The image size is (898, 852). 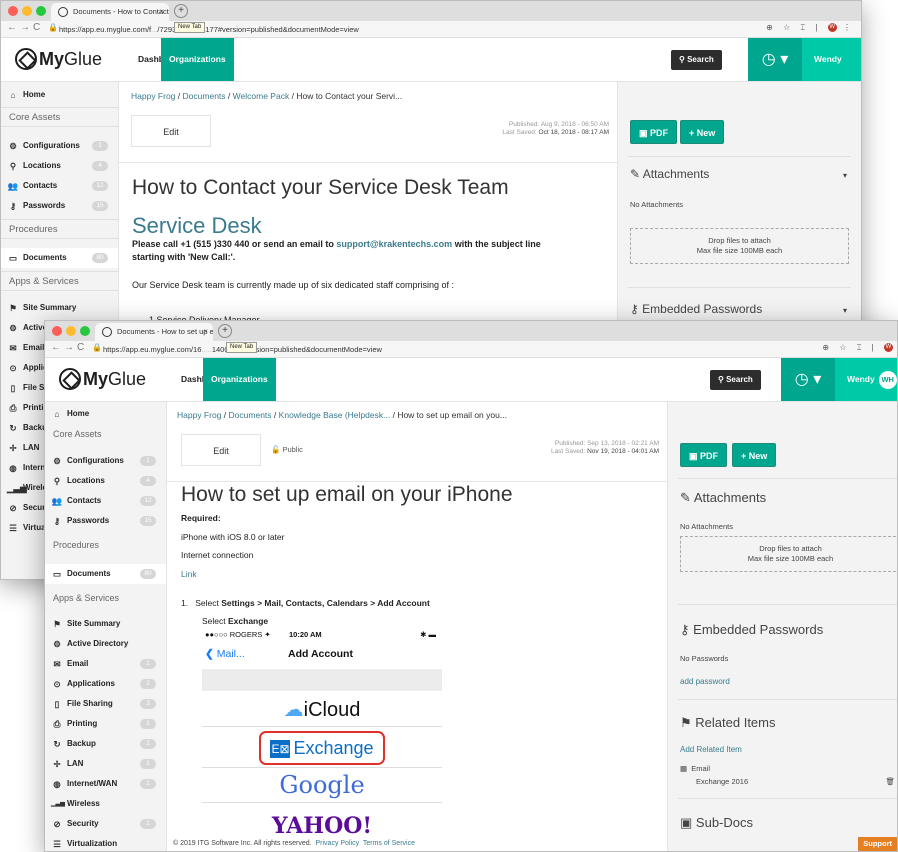 I want to click on terms-link: Terms of Service, so click(x=389, y=843).